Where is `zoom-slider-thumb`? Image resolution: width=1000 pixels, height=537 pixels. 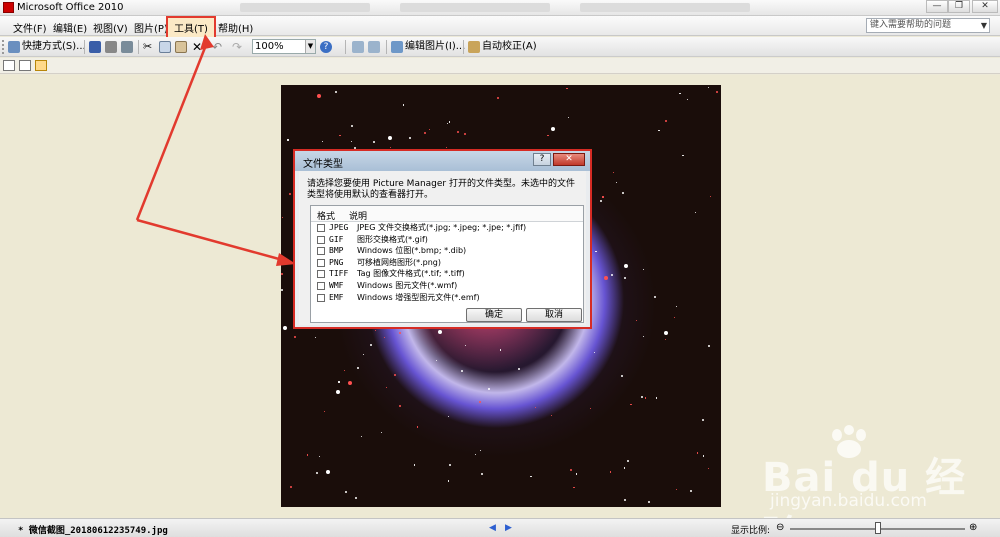 zoom-slider-thumb is located at coordinates (877, 528).